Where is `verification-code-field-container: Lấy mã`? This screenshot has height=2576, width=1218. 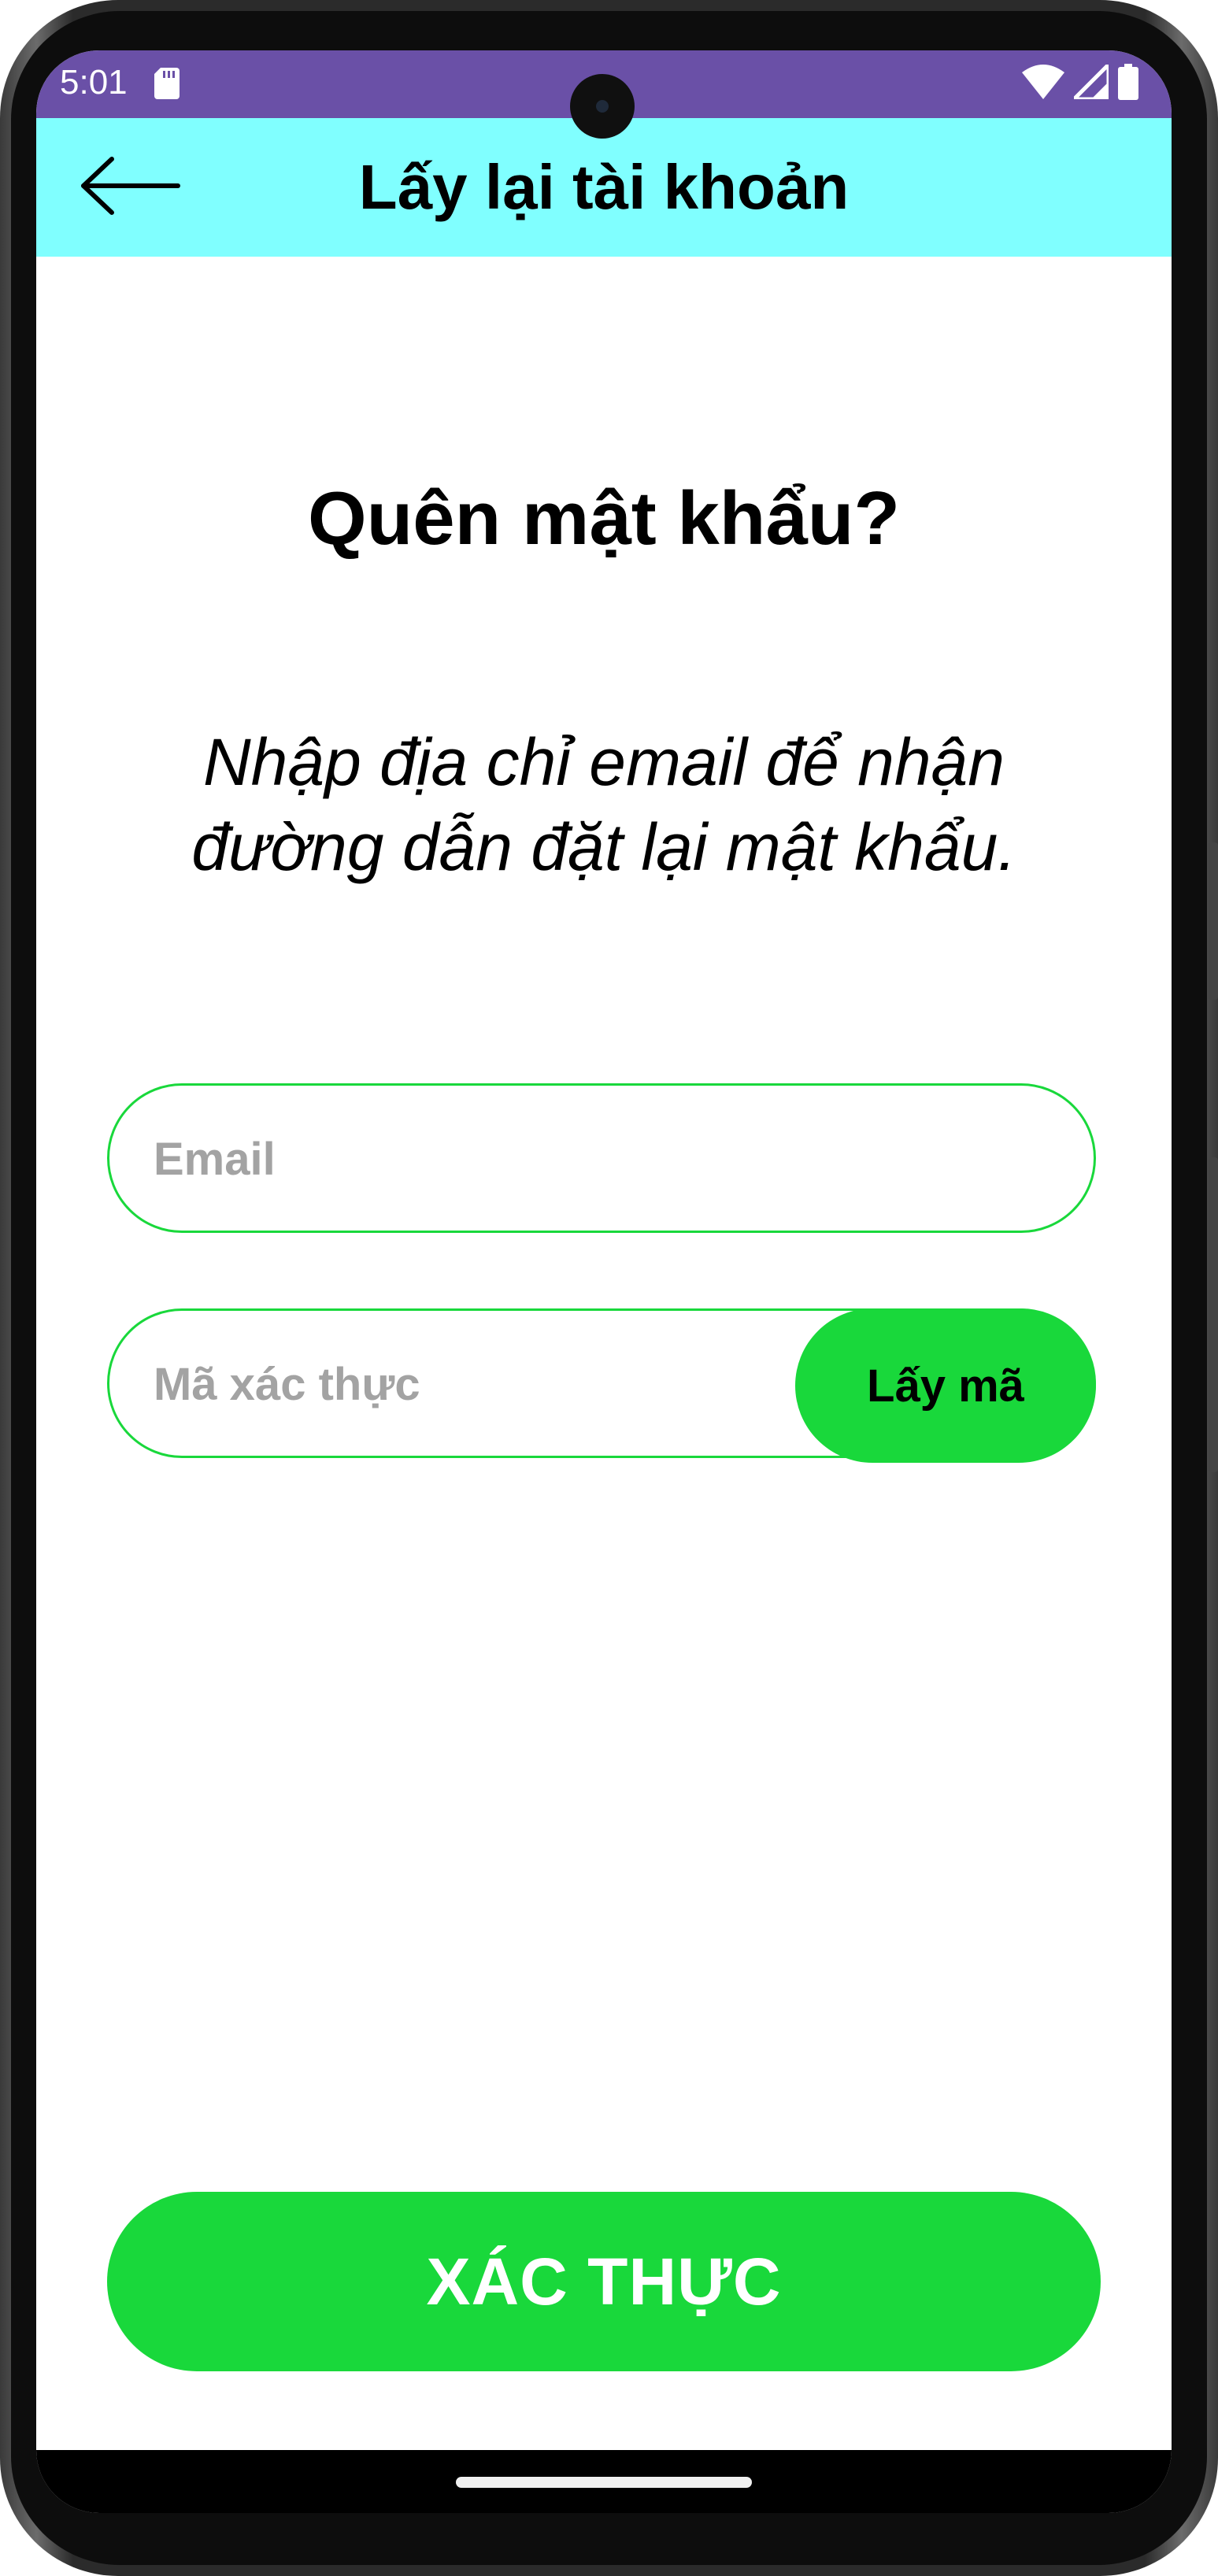
verification-code-field-container: Lấy mã is located at coordinates (601, 1385).